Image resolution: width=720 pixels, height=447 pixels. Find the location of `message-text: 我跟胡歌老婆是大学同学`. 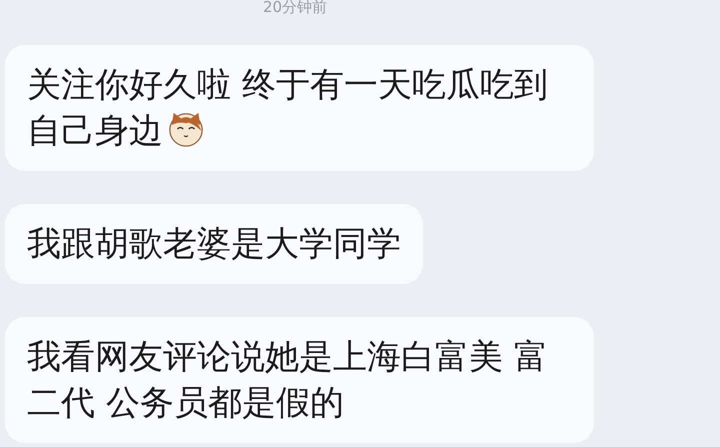

message-text: 我跟胡歌老婆是大学同学 is located at coordinates (214, 244).